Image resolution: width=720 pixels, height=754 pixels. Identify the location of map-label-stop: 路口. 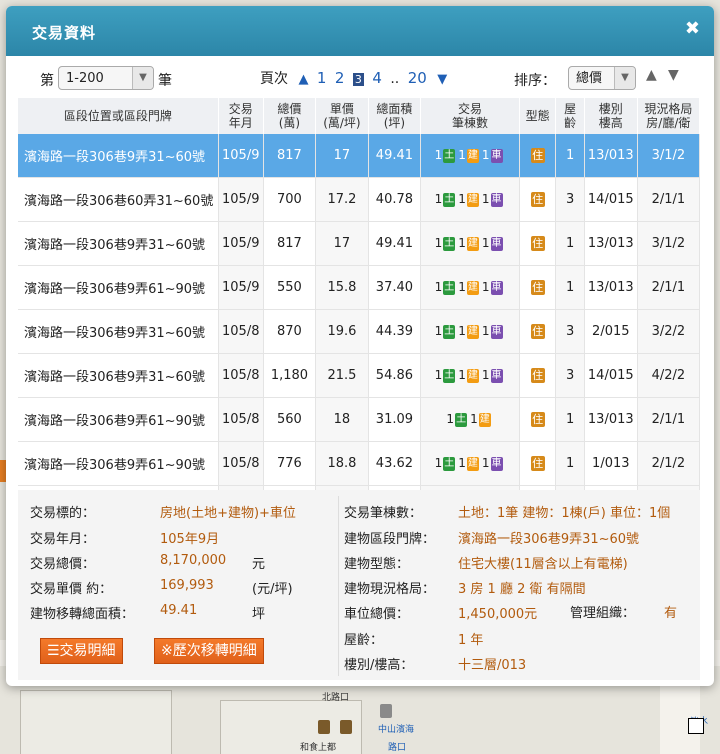
(397, 748).